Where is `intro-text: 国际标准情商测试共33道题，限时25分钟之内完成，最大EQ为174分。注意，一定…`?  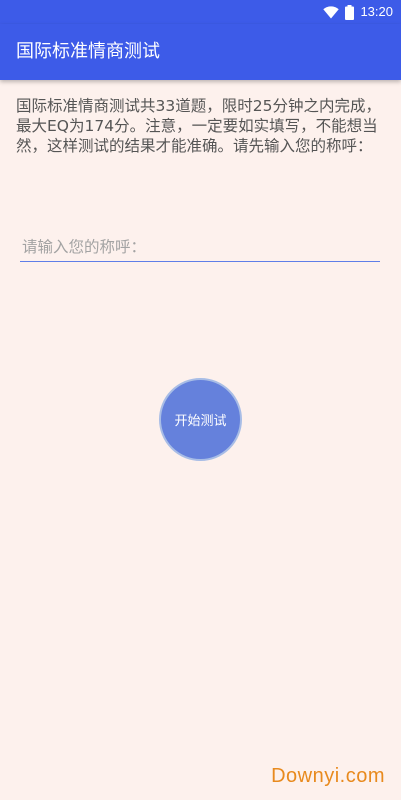
intro-text: 国际标准情商测试共33道题，限时25分钟之内完成，最大EQ为174分。注意，一定… is located at coordinates (198, 126).